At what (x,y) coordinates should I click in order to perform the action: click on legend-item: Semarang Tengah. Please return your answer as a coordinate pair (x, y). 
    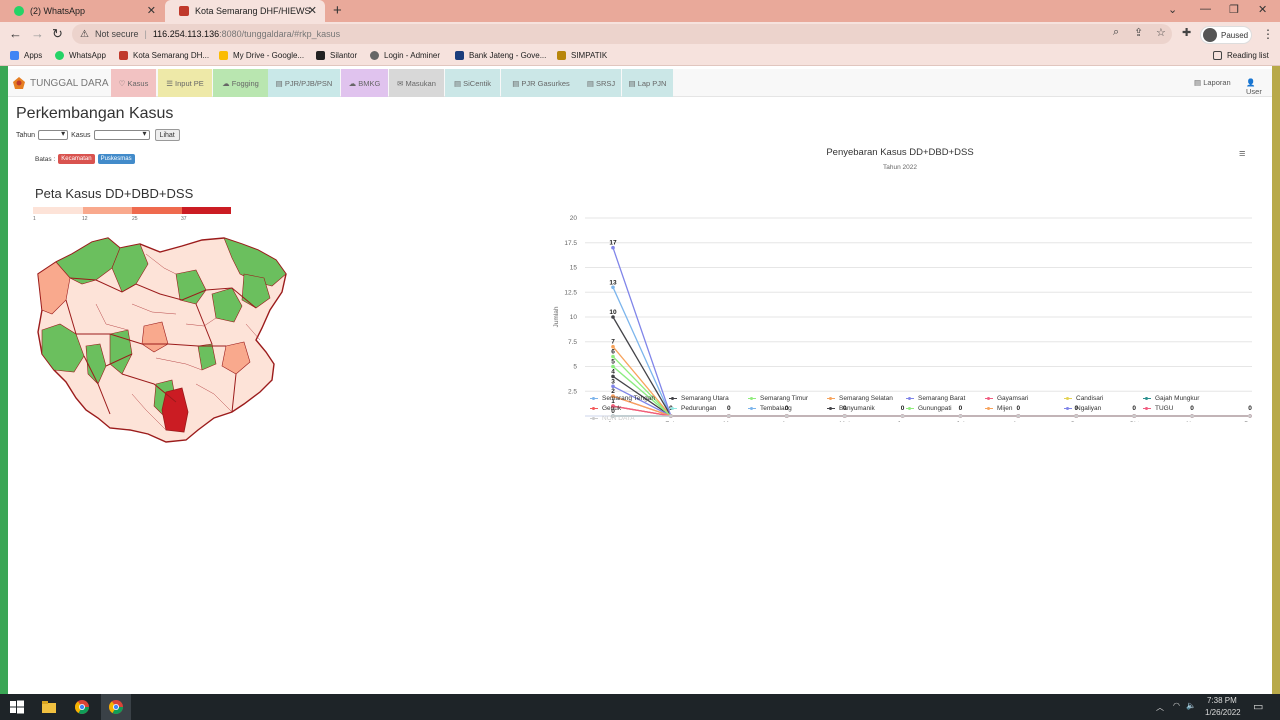
    Looking at the image, I should click on (622, 398).